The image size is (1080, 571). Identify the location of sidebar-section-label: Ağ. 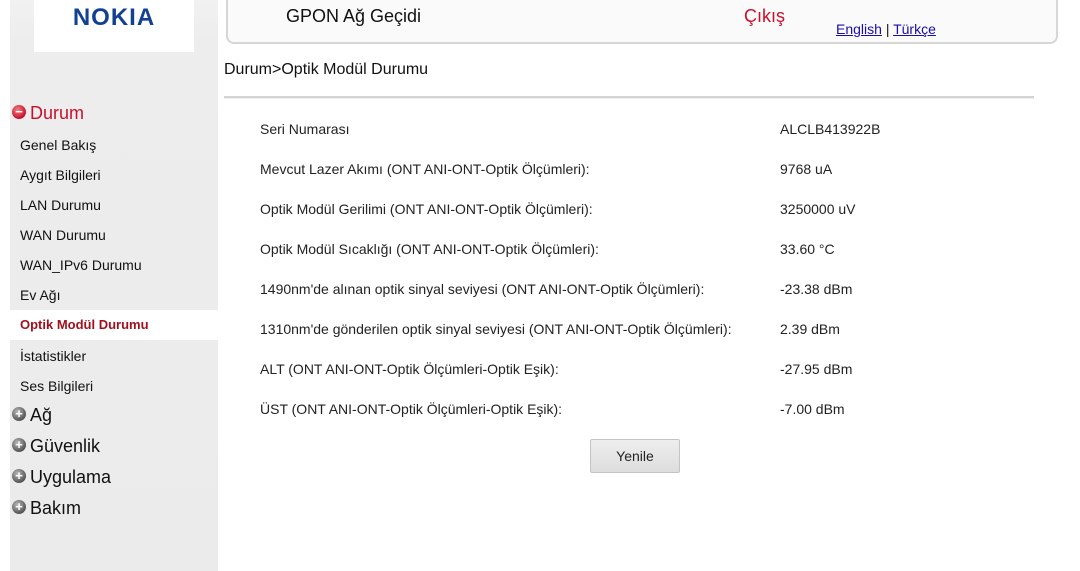
(41, 415).